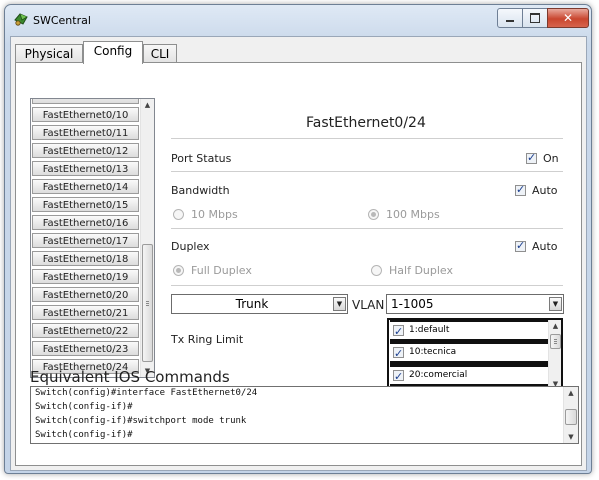 The height and width of the screenshot is (480, 599). What do you see at coordinates (160, 53) in the screenshot?
I see `tab-cli: CLI` at bounding box center [160, 53].